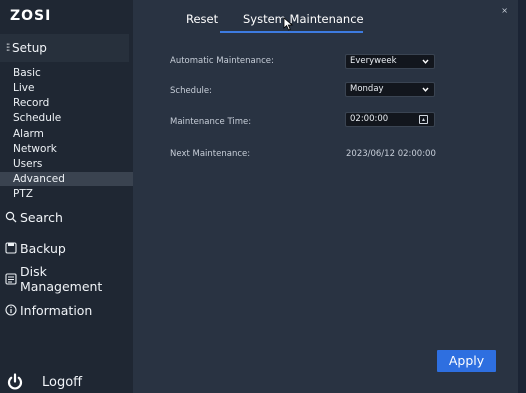  Describe the element at coordinates (28, 134) in the screenshot. I see `sidebar-item-alarm: Alarm` at that location.